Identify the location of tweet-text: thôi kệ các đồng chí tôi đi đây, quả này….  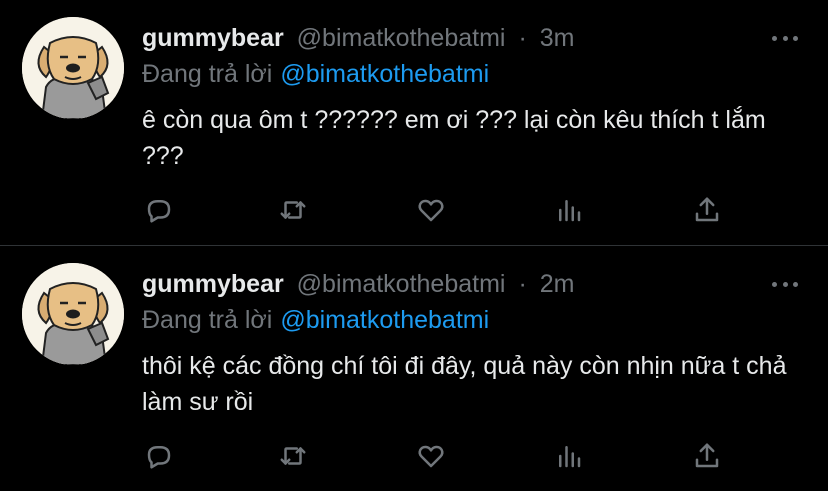
(464, 384).